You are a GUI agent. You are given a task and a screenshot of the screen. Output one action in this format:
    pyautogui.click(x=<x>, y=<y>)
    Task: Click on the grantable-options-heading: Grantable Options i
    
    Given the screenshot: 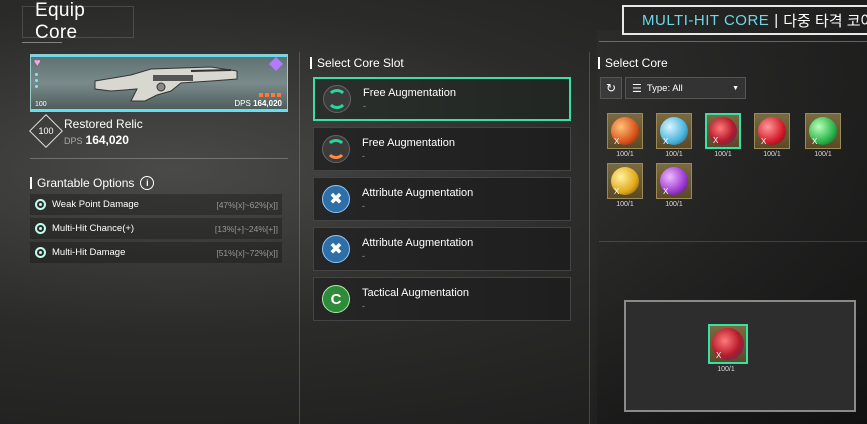 What is the action you would take?
    pyautogui.click(x=92, y=183)
    